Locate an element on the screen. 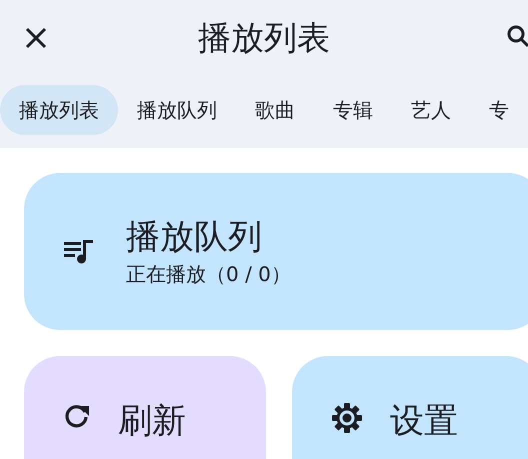 This screenshot has width=528, height=459. tab: 艺人 is located at coordinates (431, 110).